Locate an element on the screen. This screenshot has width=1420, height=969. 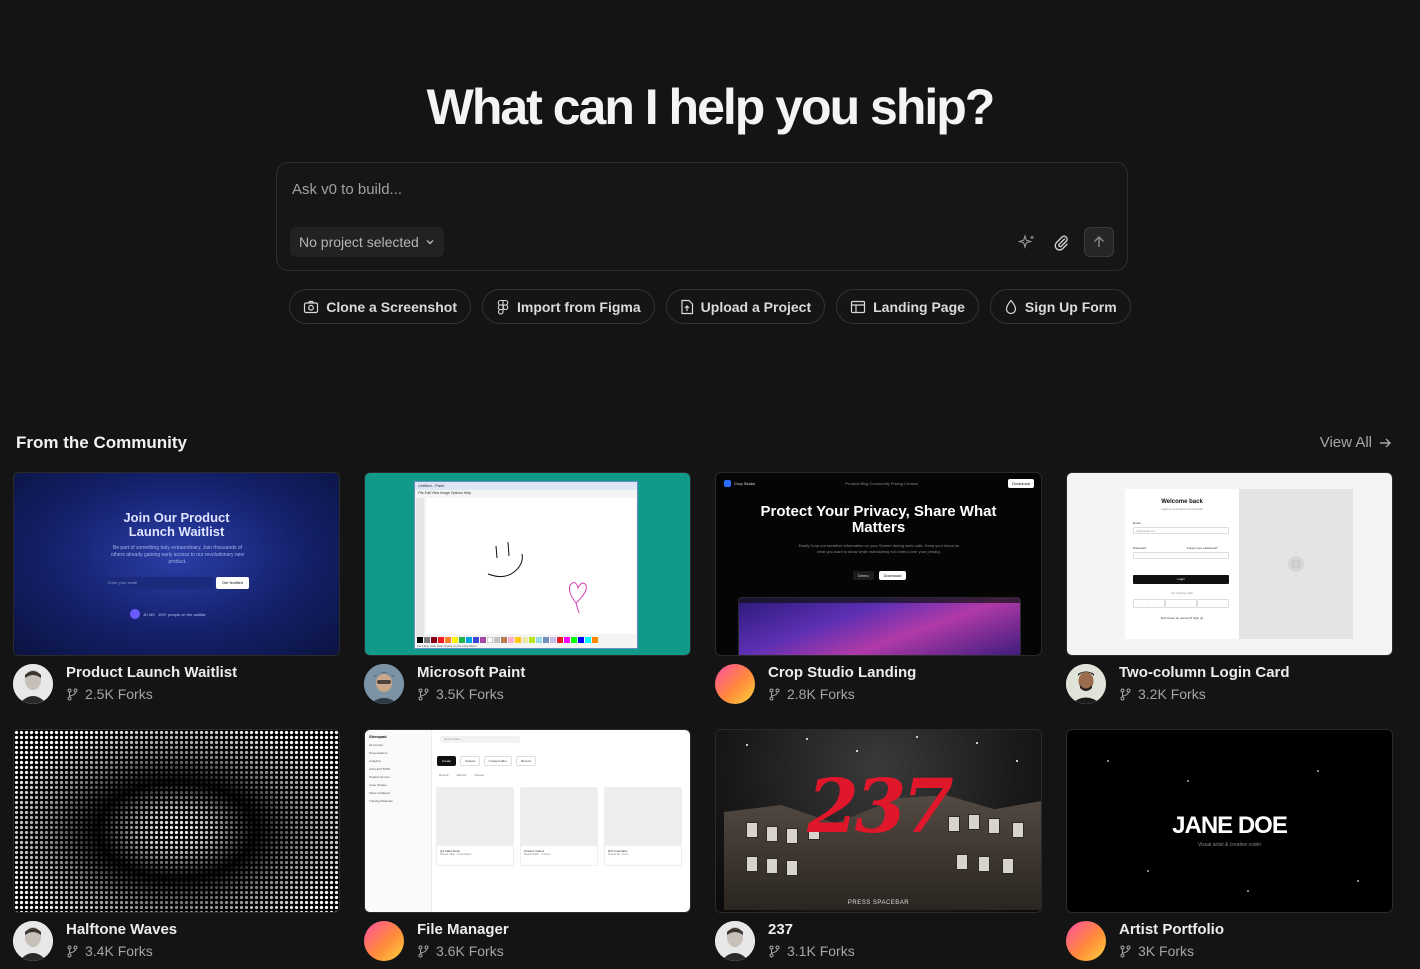
landing-page-button: Landing Page is located at coordinates (907, 306).